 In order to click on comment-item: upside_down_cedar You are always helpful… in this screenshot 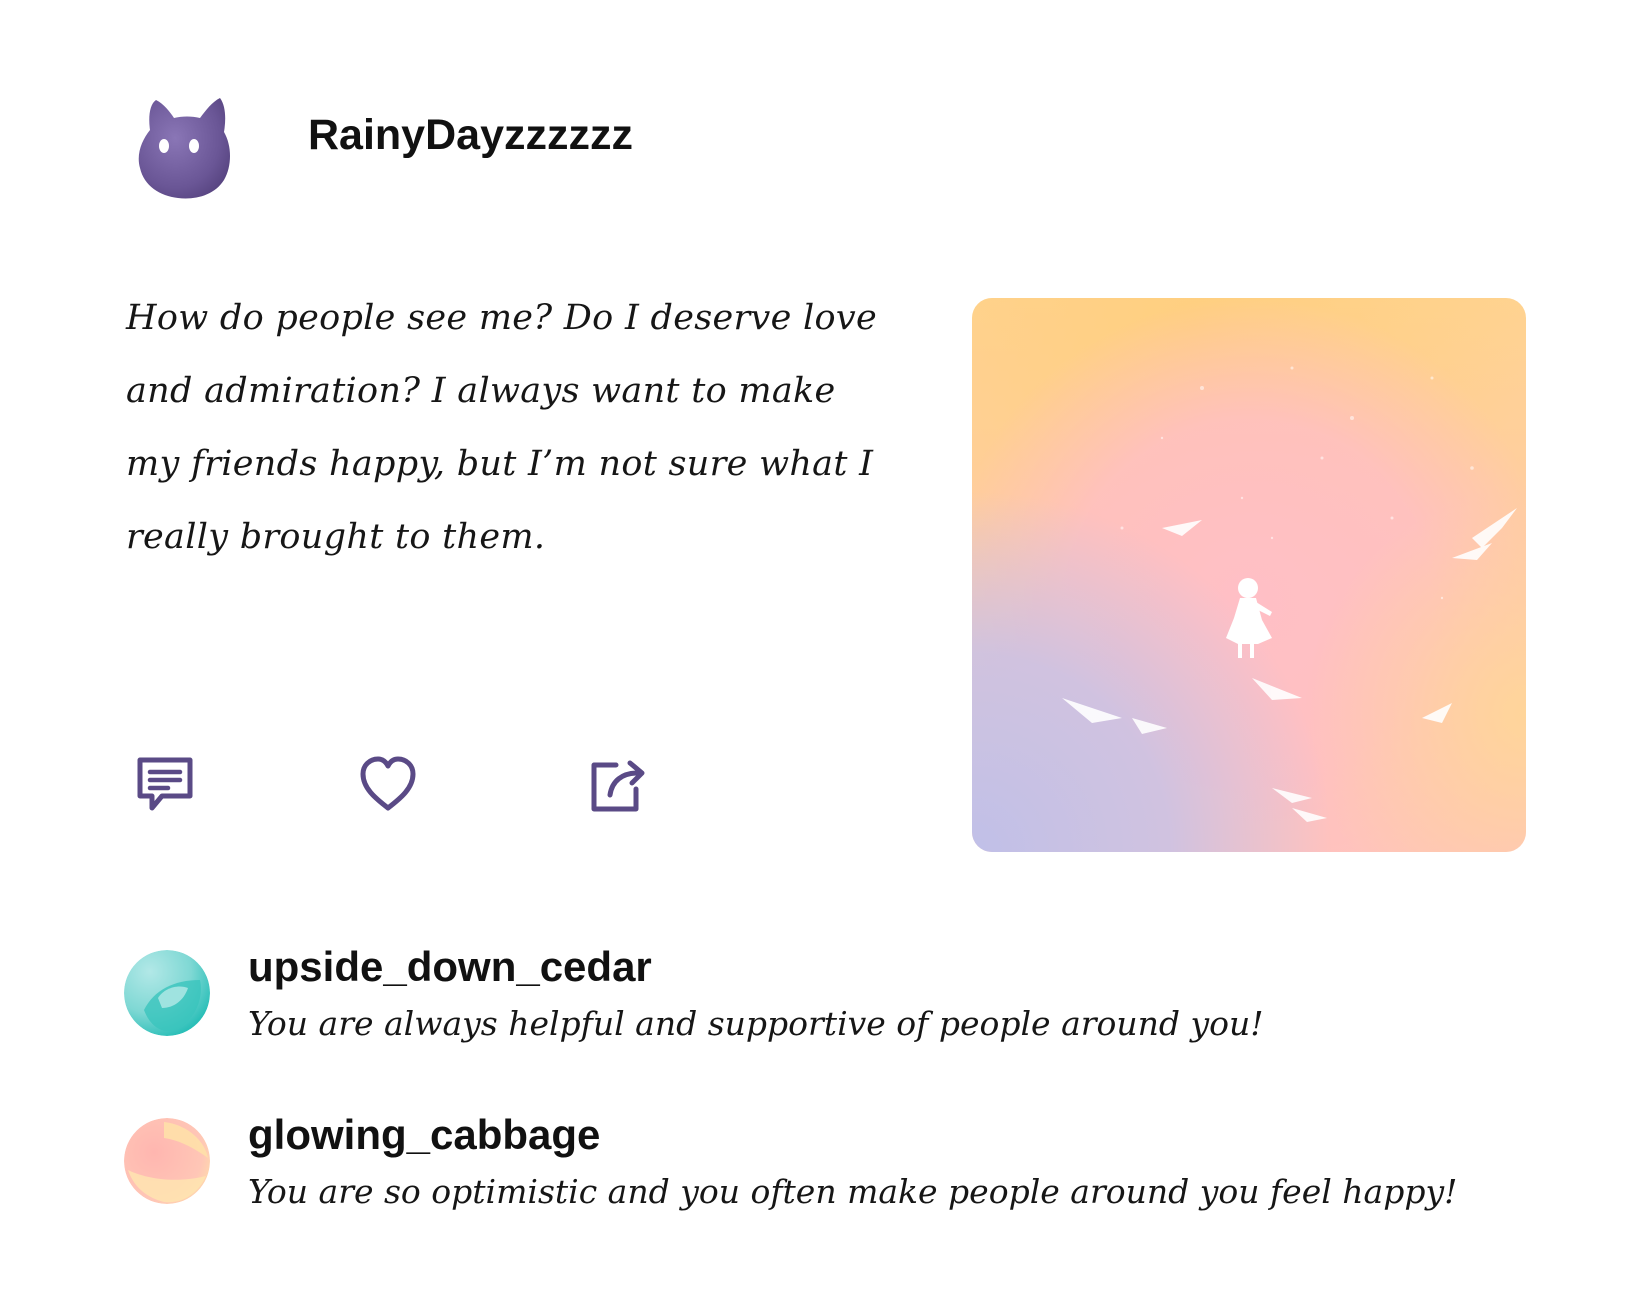, I will do `click(844, 1000)`.